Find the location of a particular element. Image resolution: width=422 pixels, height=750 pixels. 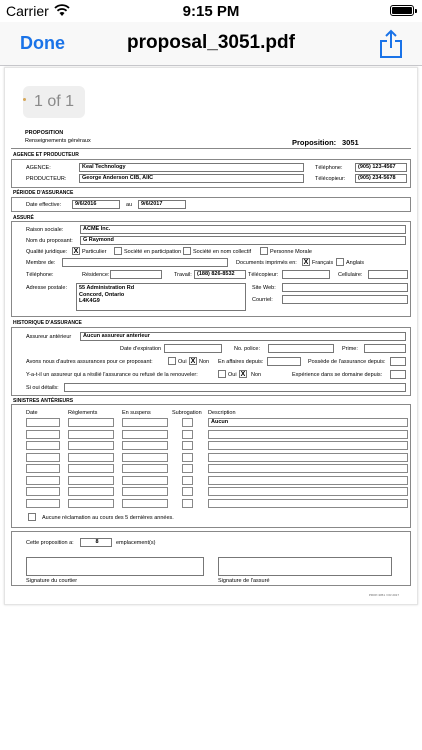

experience-field is located at coordinates (398, 374).